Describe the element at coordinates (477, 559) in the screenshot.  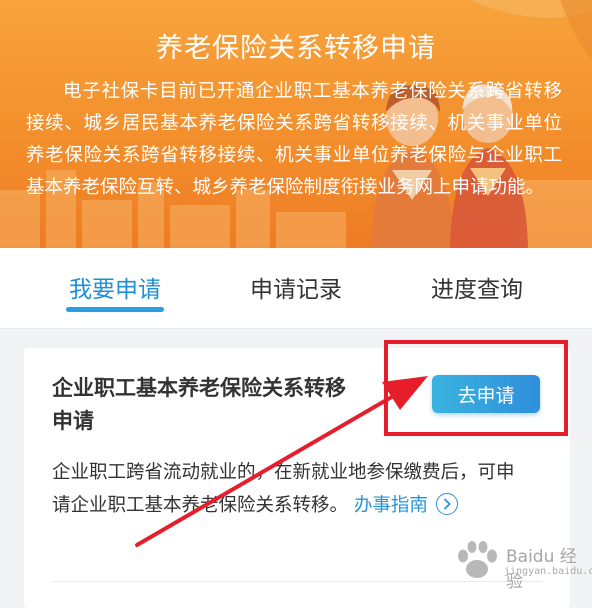
I see `paw-icon` at that location.